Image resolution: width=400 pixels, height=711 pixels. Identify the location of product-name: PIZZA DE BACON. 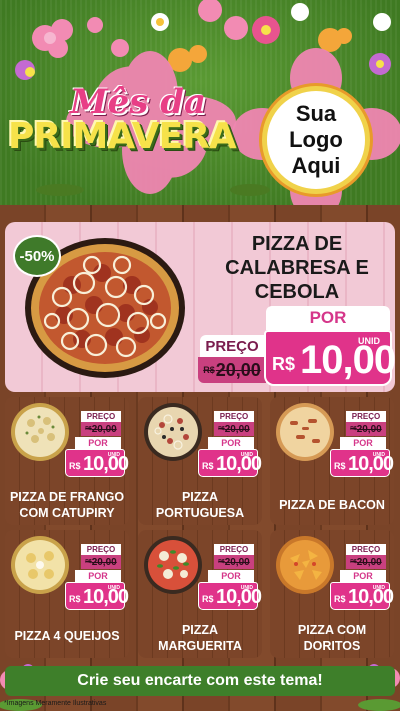
(332, 505).